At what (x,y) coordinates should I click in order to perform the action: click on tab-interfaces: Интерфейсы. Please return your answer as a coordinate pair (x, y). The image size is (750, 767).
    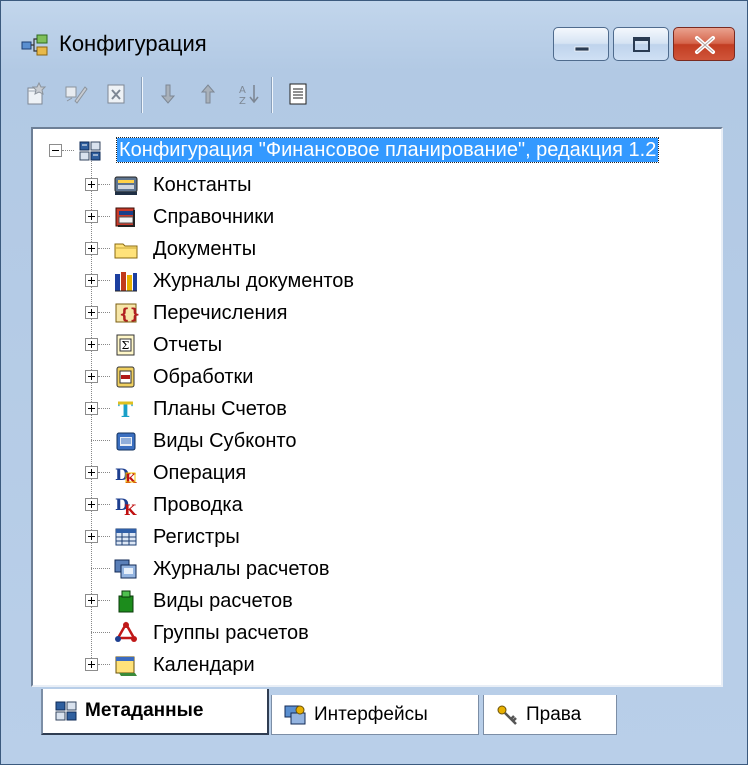
    Looking at the image, I should click on (375, 715).